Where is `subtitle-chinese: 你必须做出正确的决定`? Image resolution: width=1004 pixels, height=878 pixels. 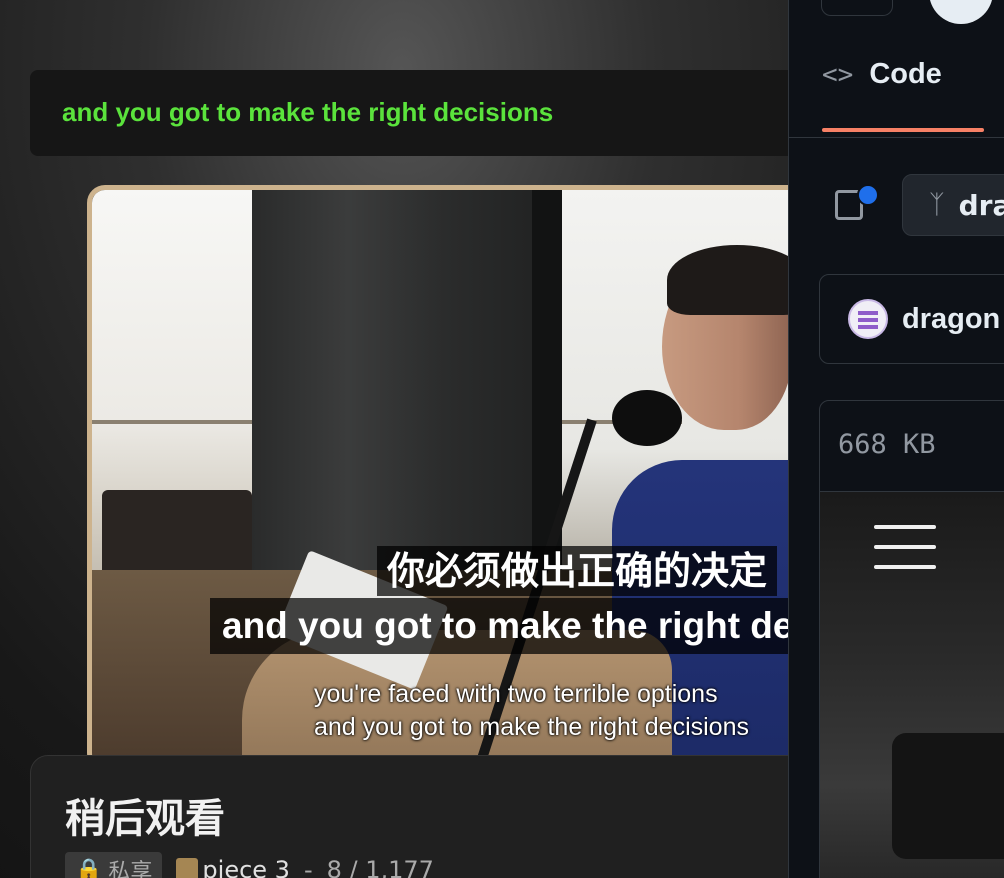 subtitle-chinese: 你必须做出正确的决定 is located at coordinates (577, 571).